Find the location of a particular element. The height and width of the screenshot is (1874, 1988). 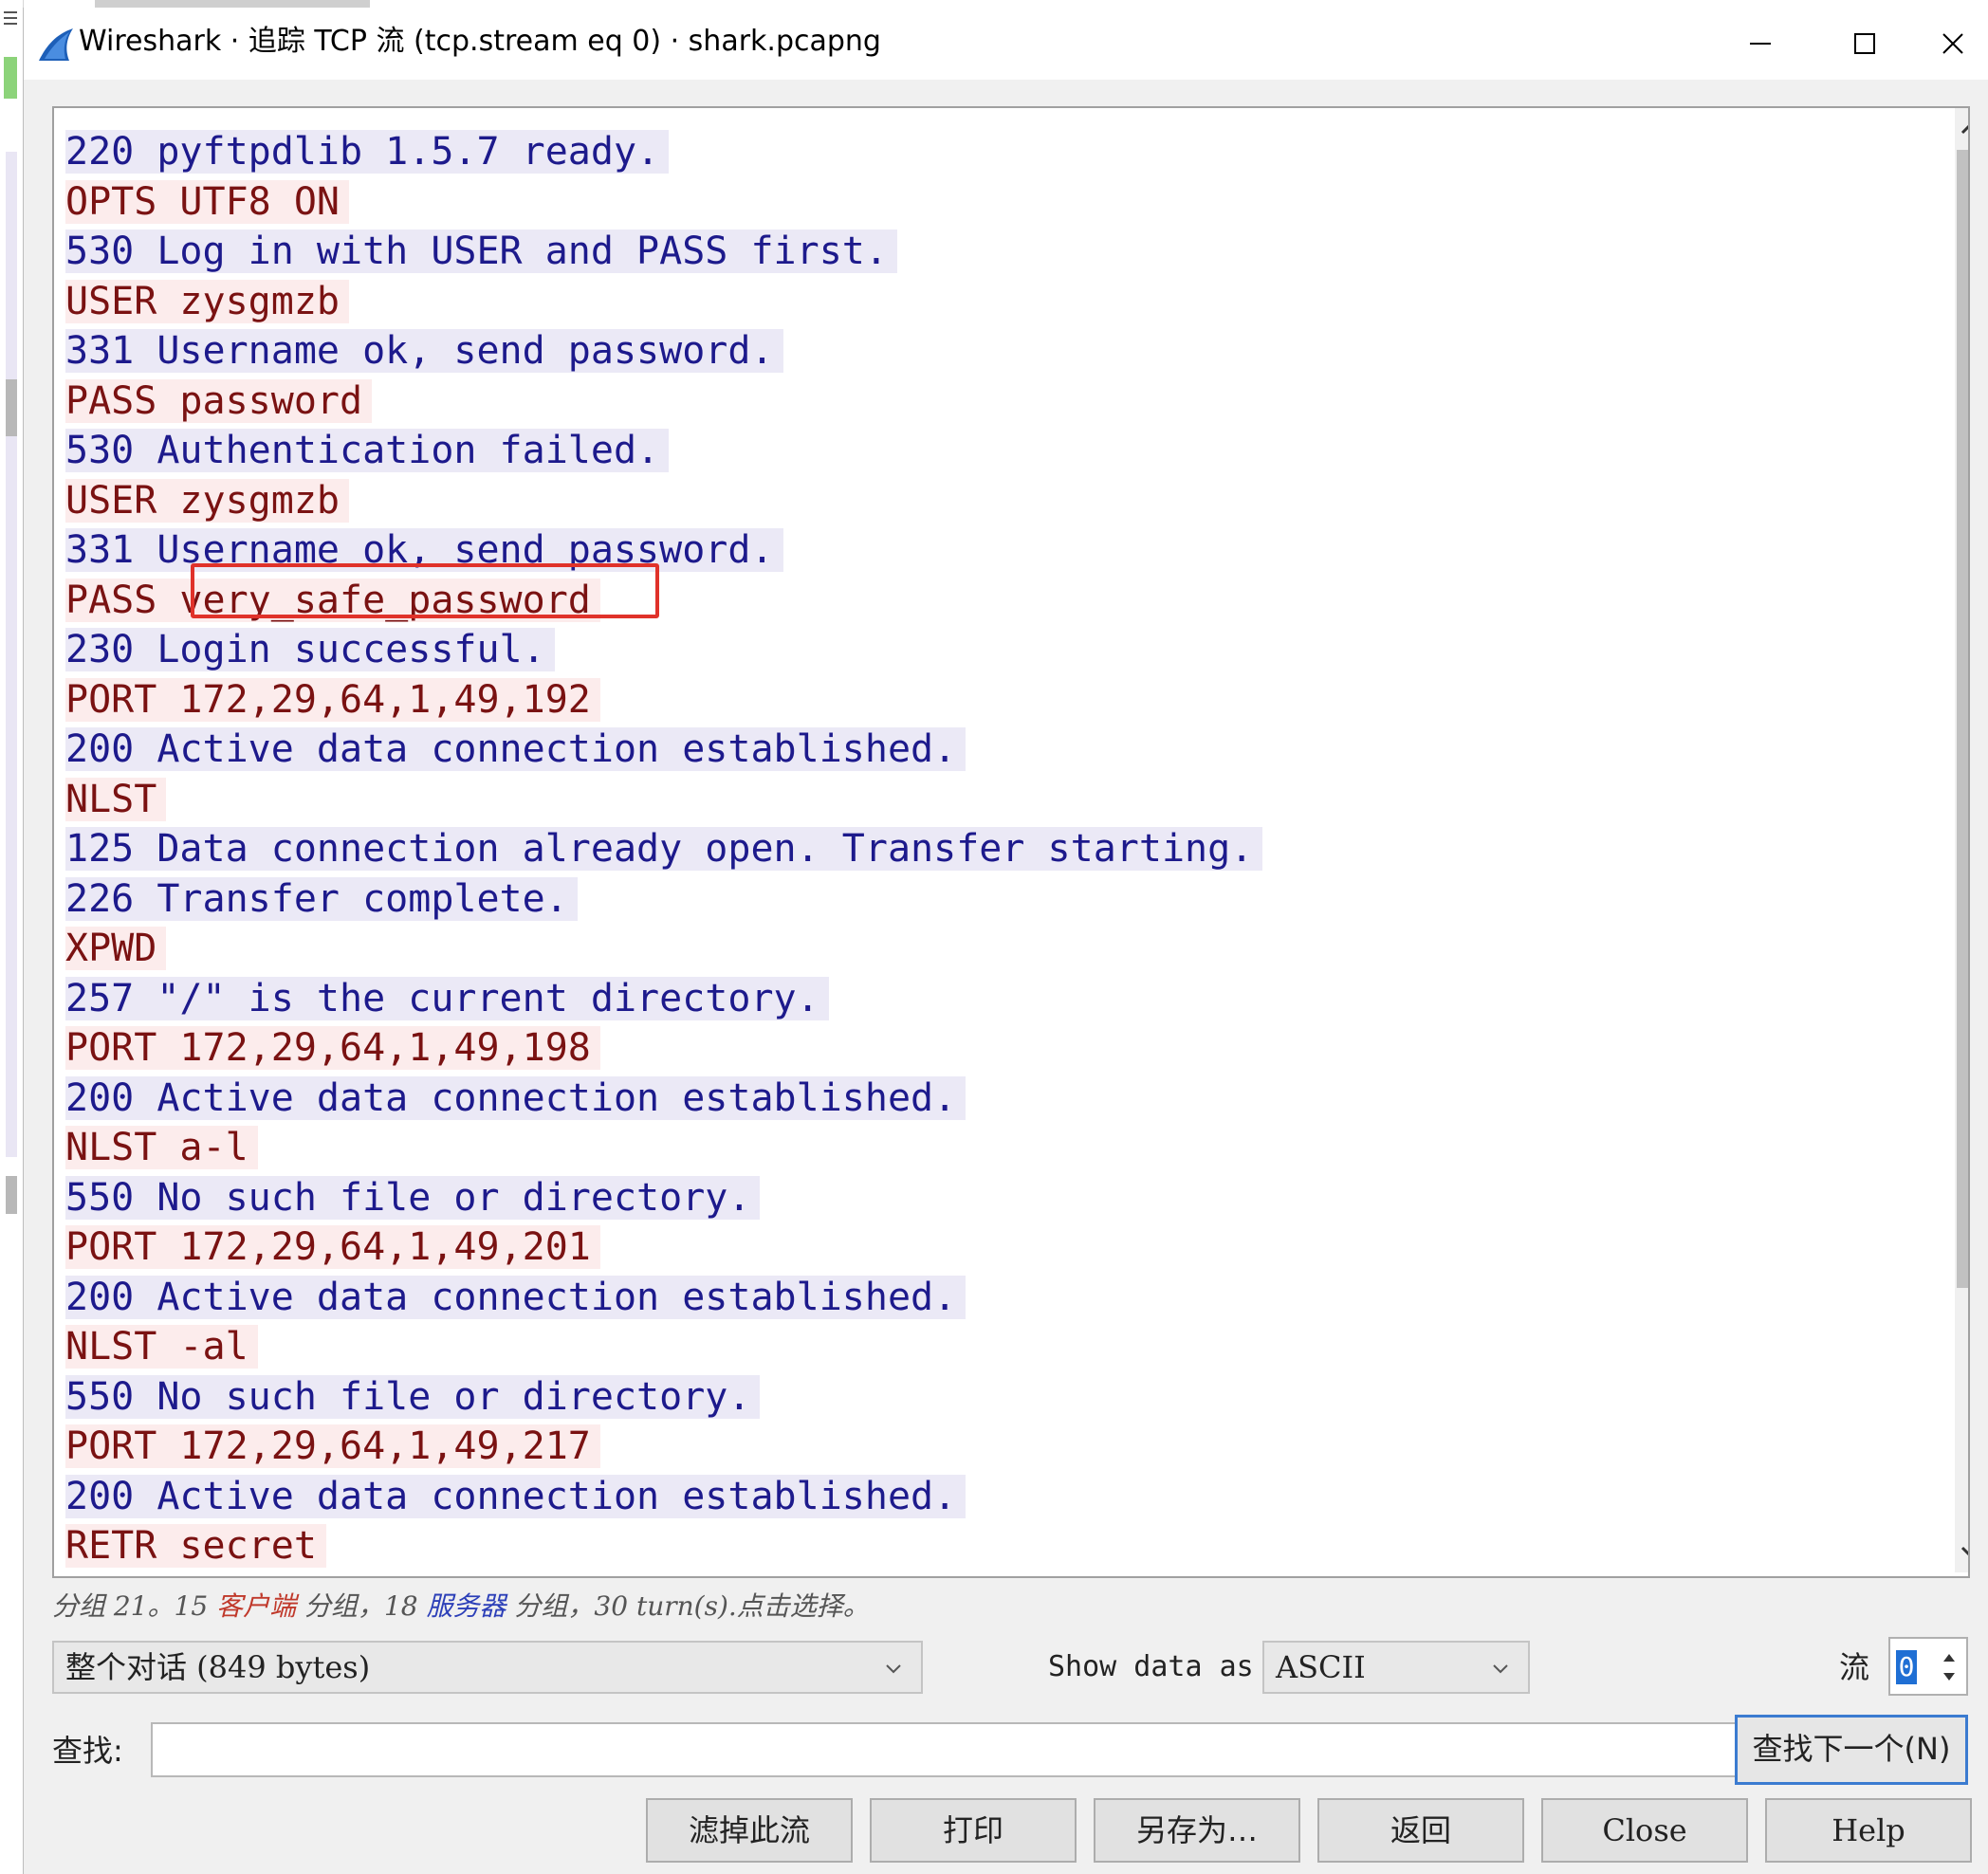

client-line: PASS password is located at coordinates (663, 402).